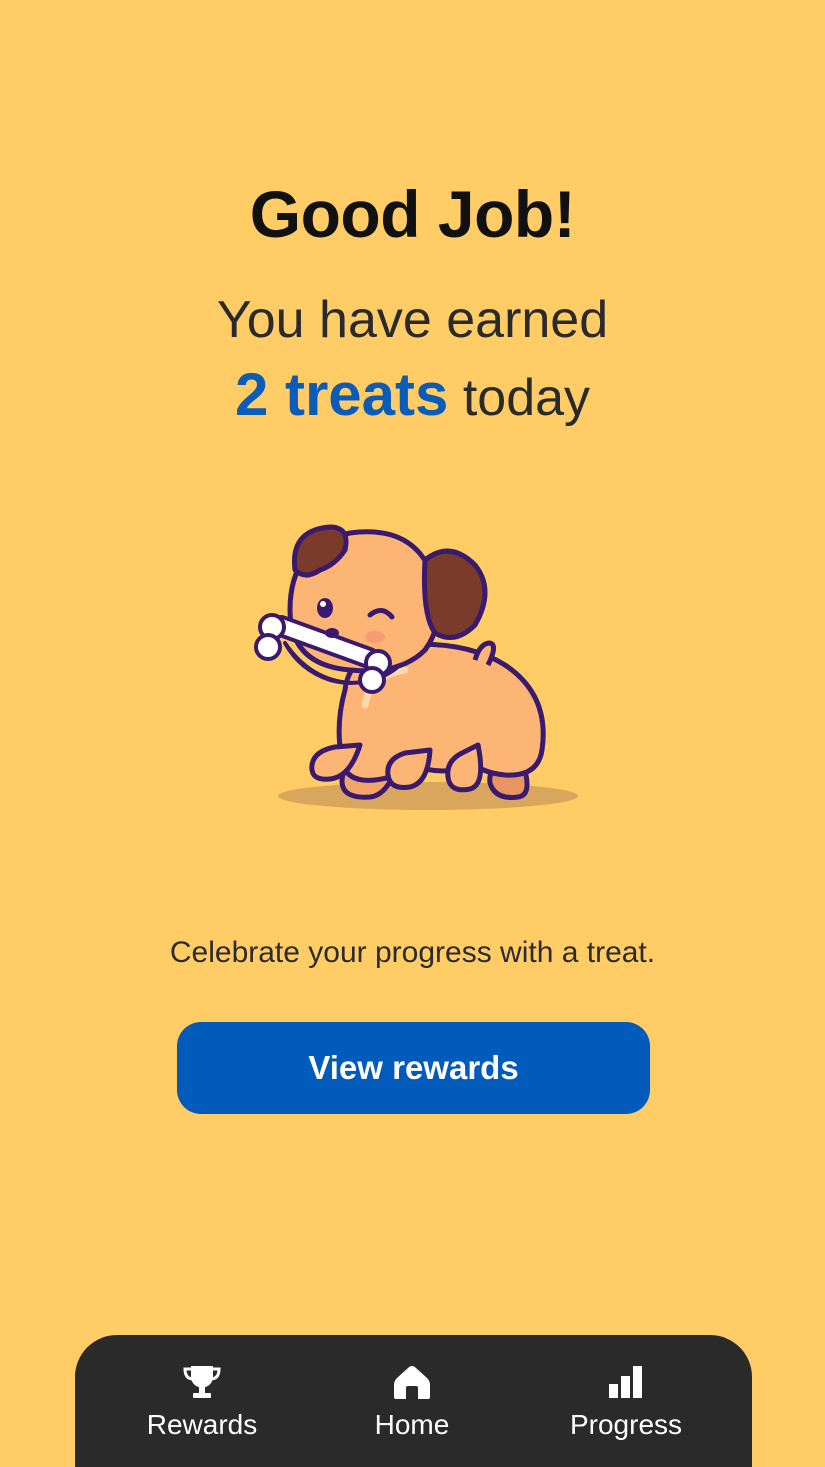 This screenshot has width=825, height=1467. I want to click on bottom-tab-bar: Rewards Home Progress, so click(413, 1401).